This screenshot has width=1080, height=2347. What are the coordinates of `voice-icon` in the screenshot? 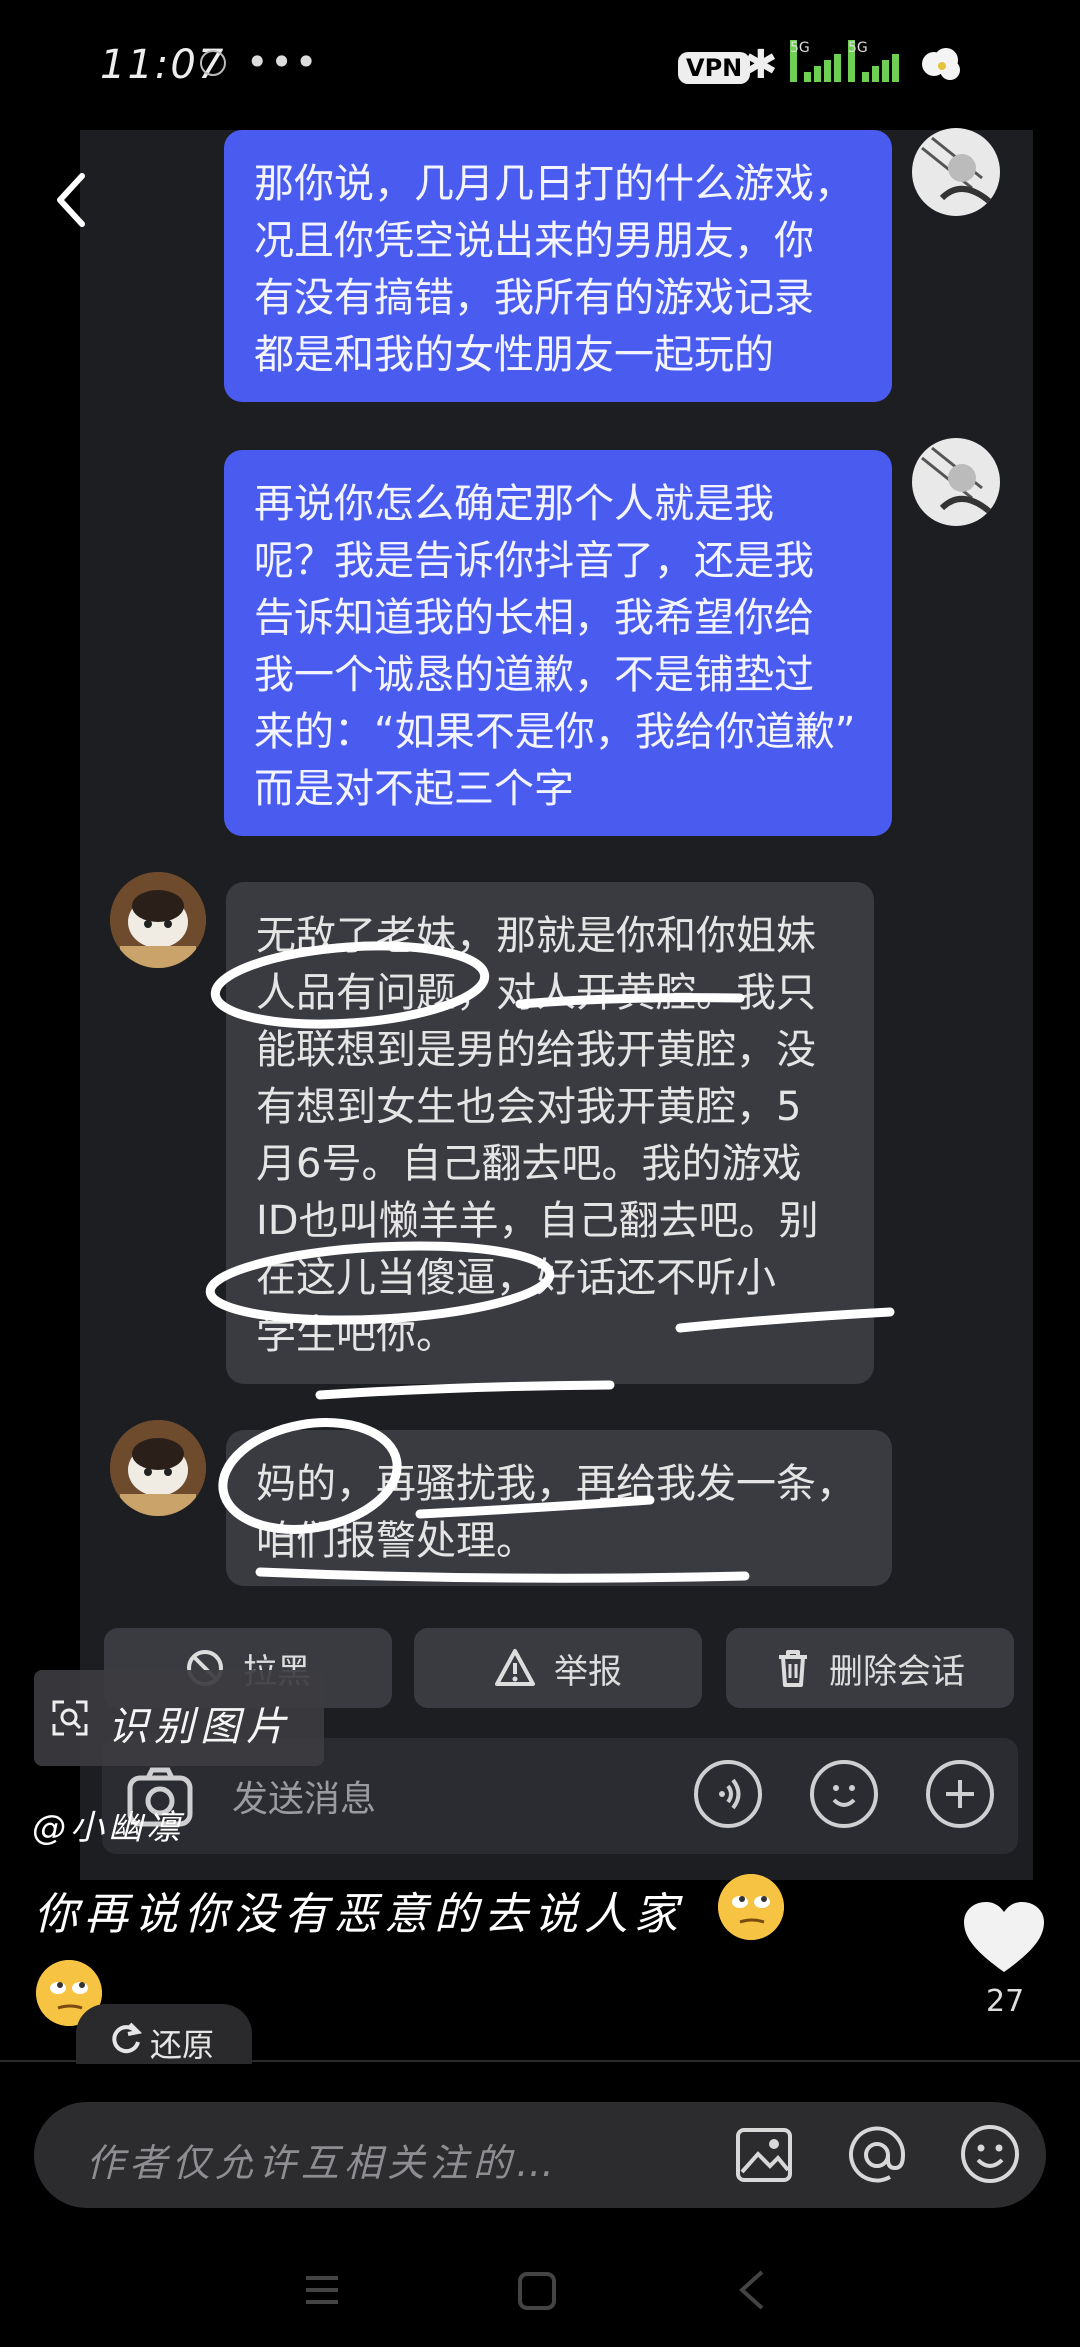 It's located at (730, 1794).